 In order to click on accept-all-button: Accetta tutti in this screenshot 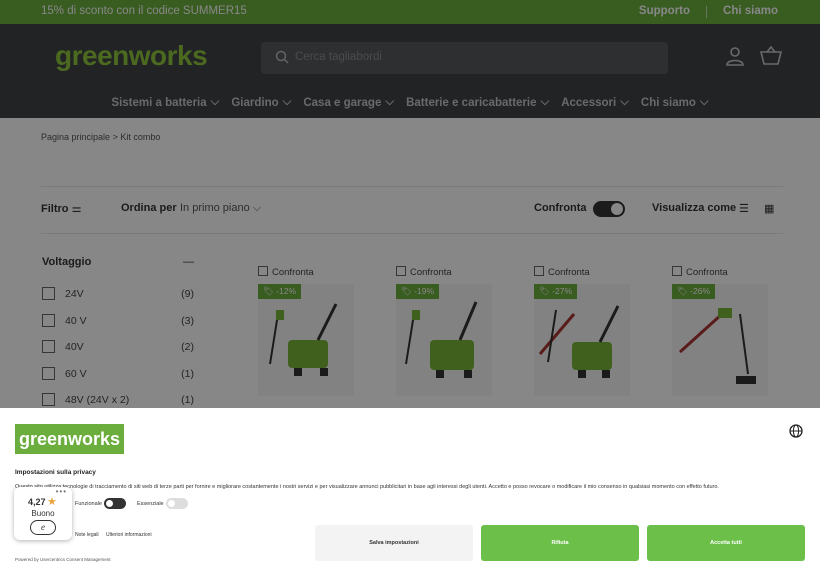, I will do `click(726, 543)`.